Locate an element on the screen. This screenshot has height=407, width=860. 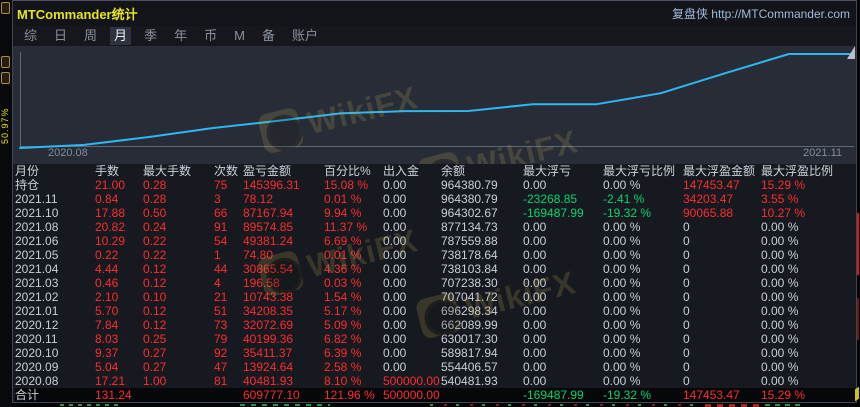
table-cell: 51 is located at coordinates (221, 311).